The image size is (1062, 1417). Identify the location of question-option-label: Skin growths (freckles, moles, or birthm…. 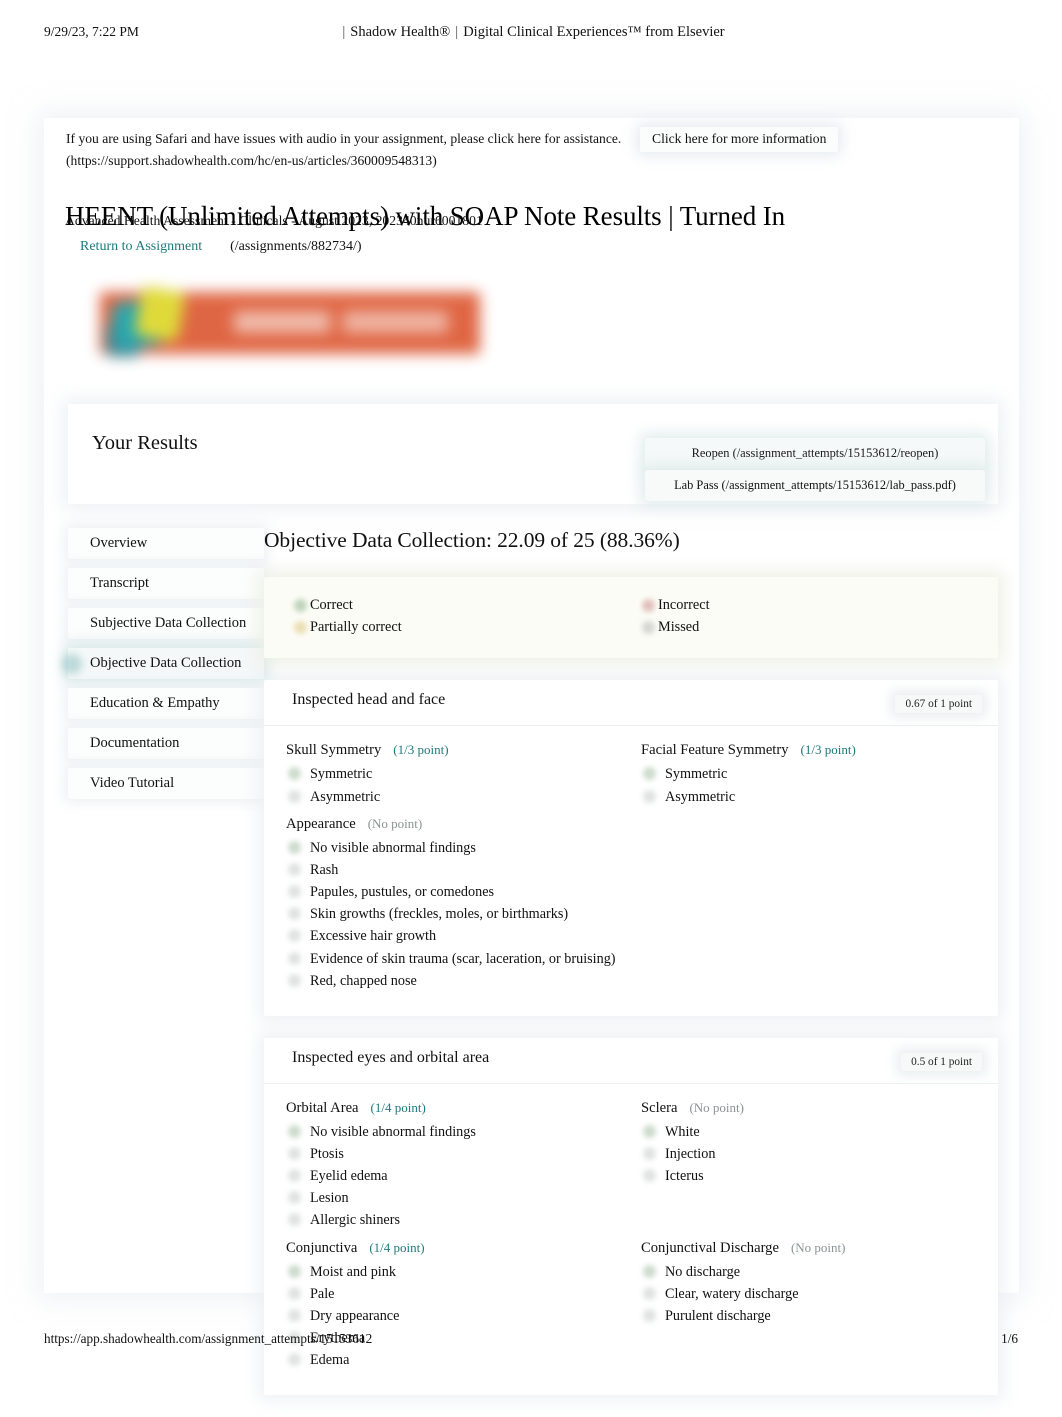
(439, 914).